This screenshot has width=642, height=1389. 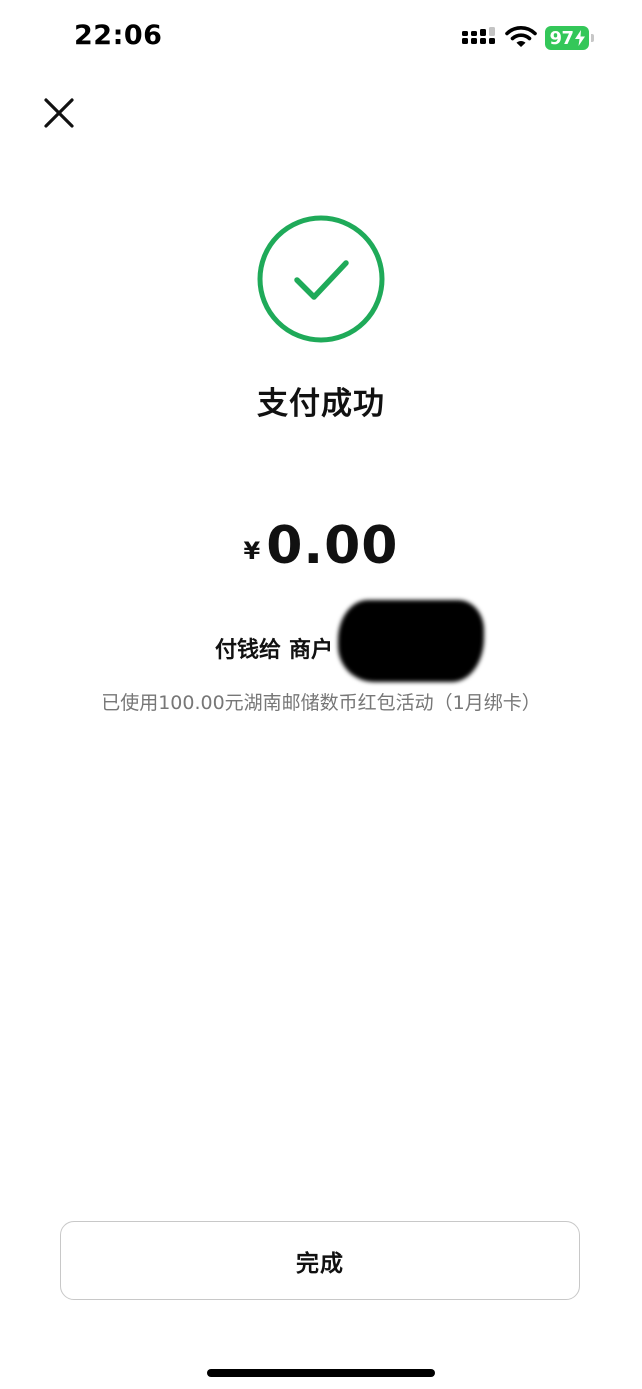 I want to click on charging-bolt-icon, so click(x=579, y=38).